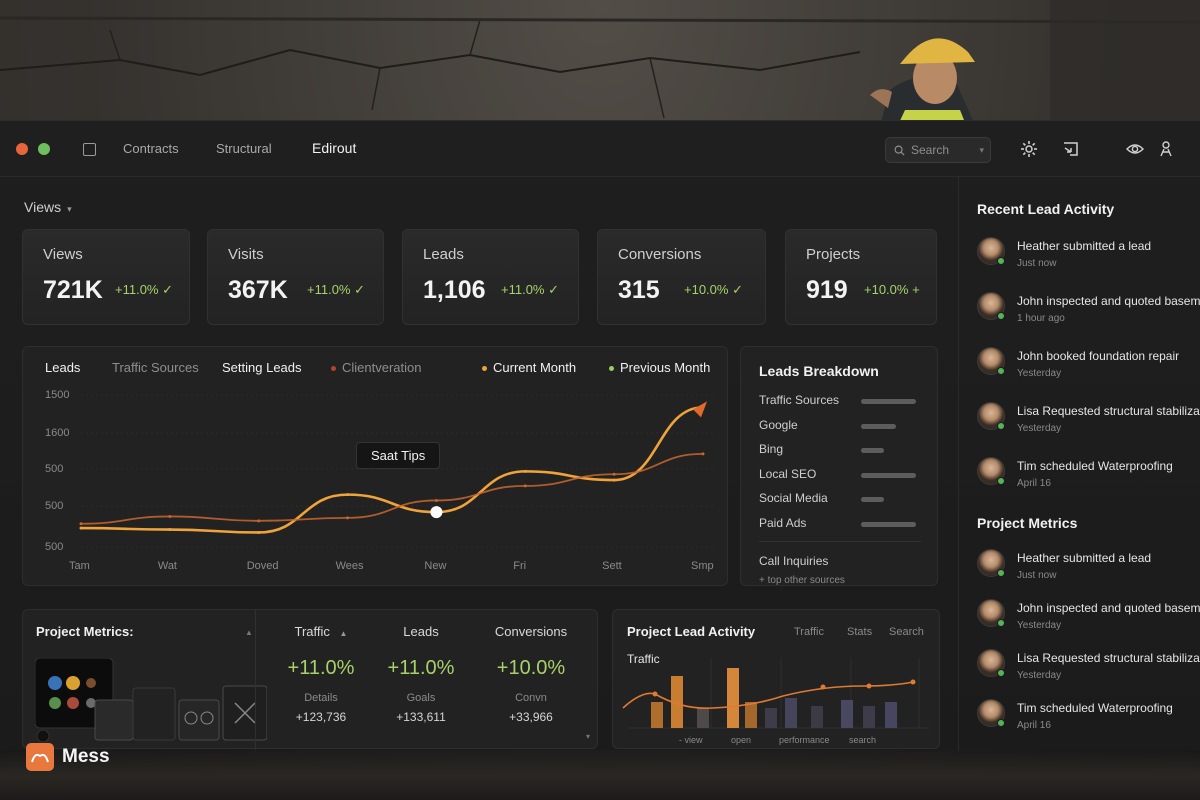 This screenshot has height=800, width=1200. What do you see at coordinates (681, 277) in the screenshot?
I see `stat-card-conversions: Conversions 315 +10.0% ✓` at bounding box center [681, 277].